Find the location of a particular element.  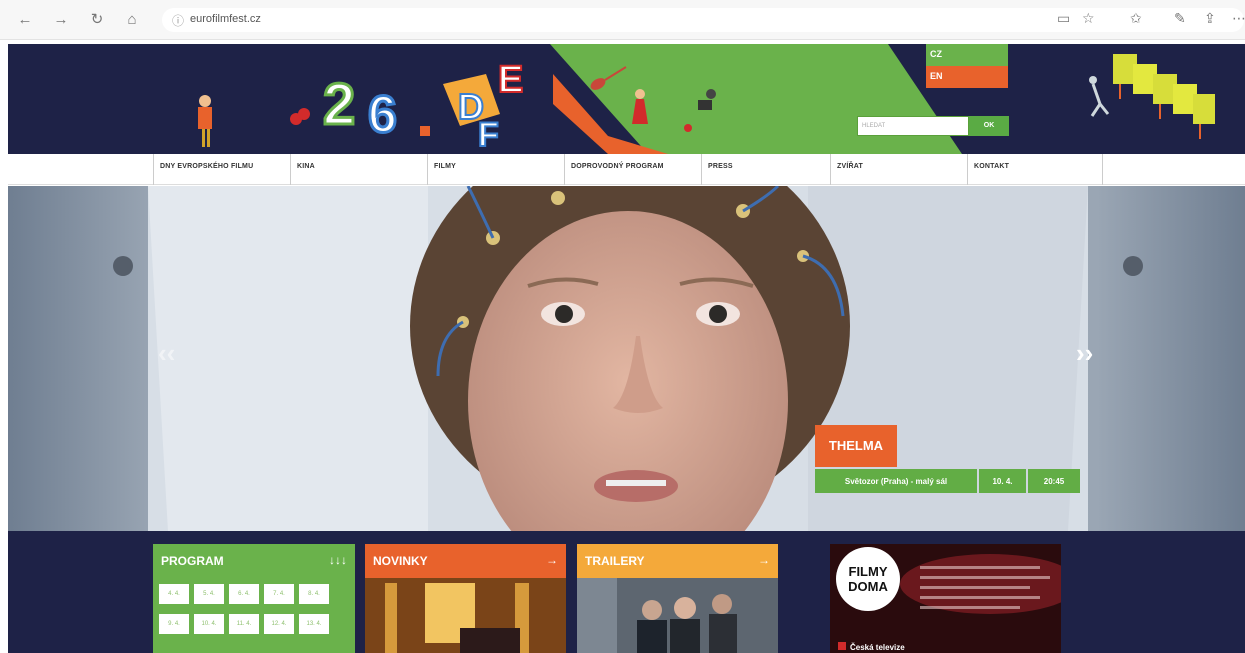

language-switcher: CZ EN is located at coordinates (967, 66).